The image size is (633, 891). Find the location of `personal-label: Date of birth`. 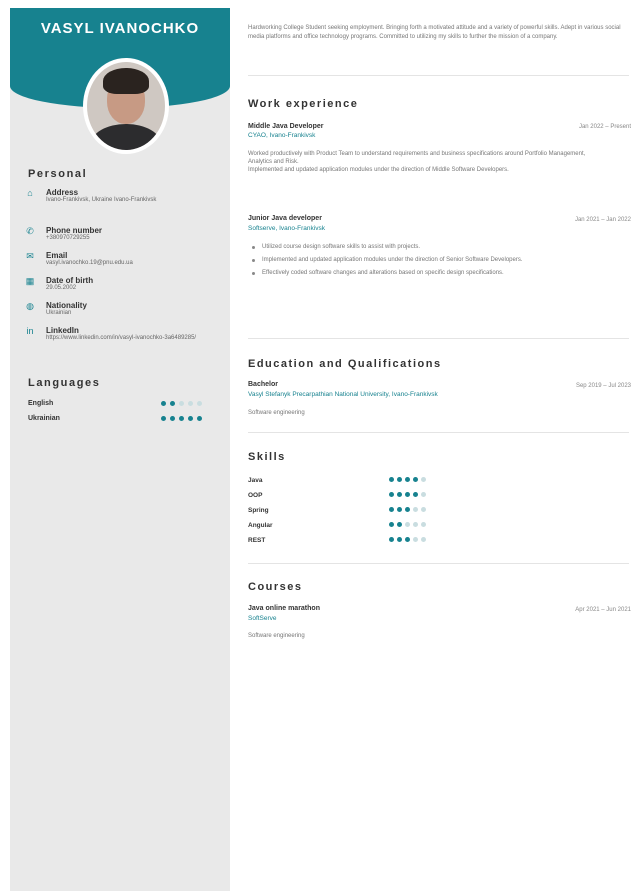

personal-label: Date of birth is located at coordinates (70, 280).